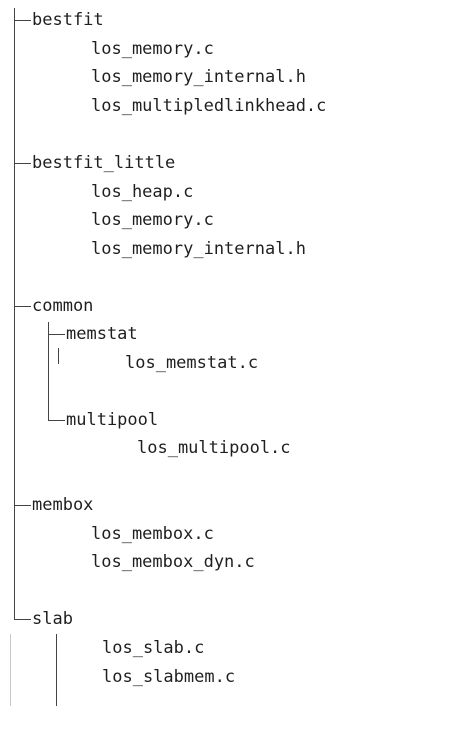 The width and height of the screenshot is (472, 747). I want to click on folder-common: common, so click(46, 306).